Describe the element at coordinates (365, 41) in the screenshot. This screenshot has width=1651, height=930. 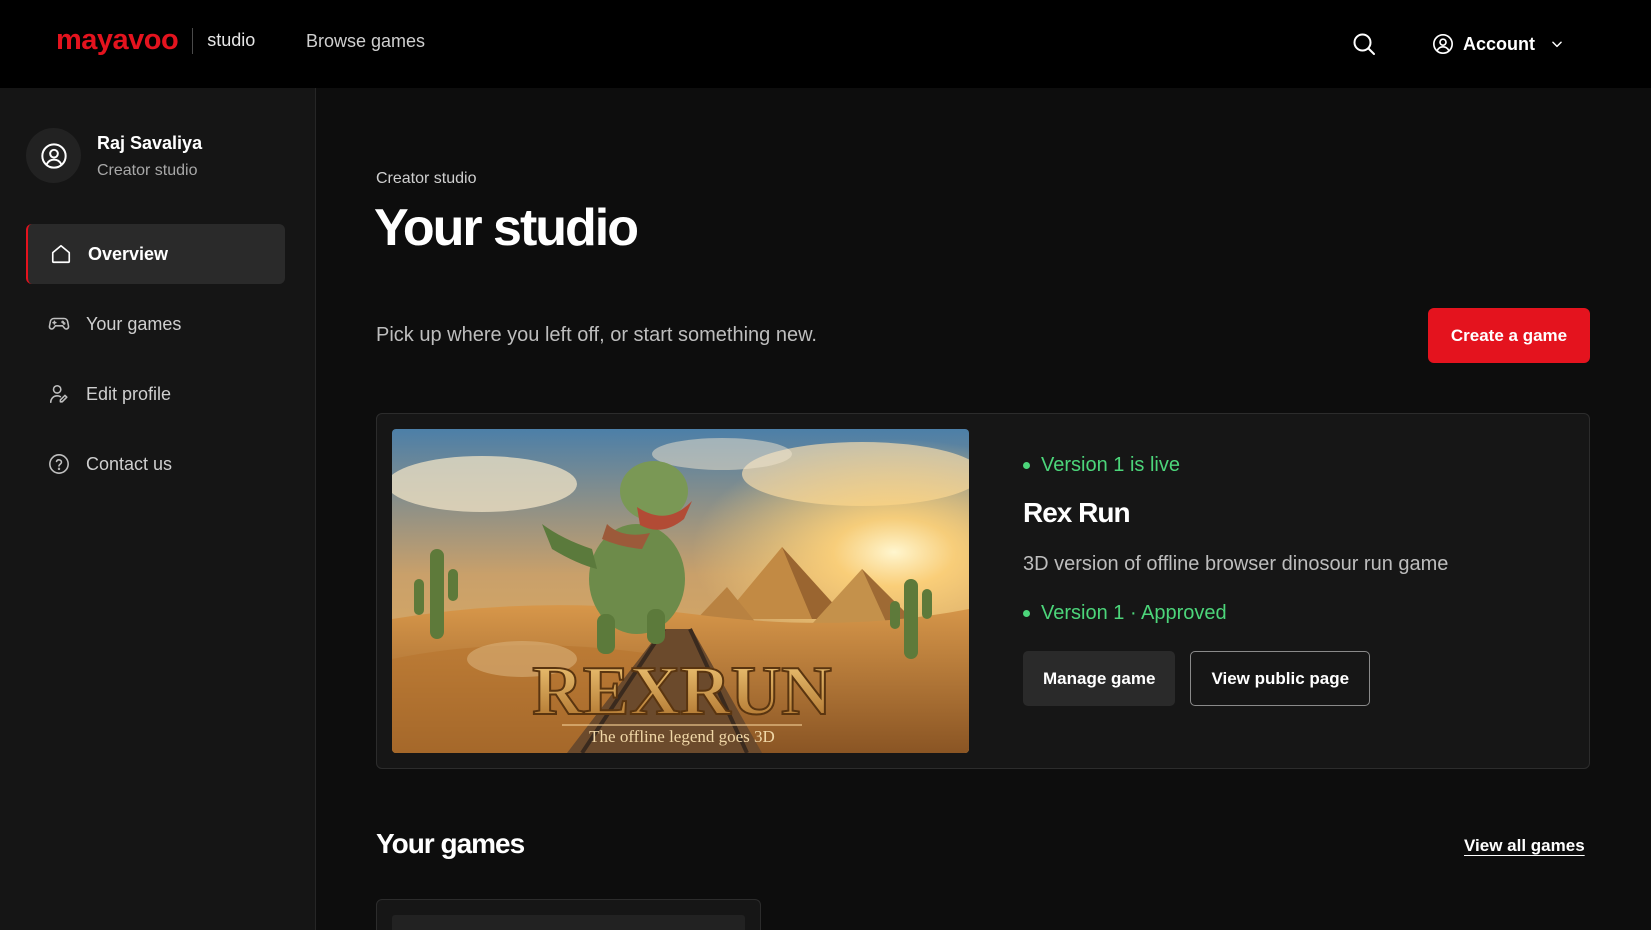
I see `browse-games-link: Browse games` at that location.